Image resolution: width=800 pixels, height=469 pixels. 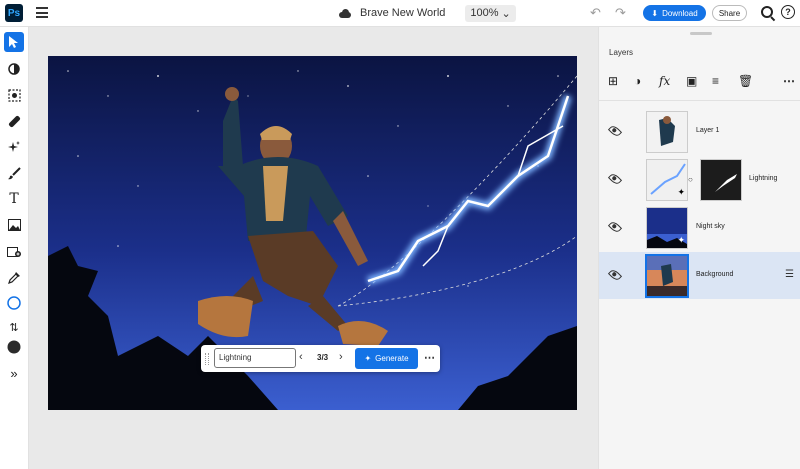 I want to click on layer-row: Layer 1, so click(x=699, y=131).